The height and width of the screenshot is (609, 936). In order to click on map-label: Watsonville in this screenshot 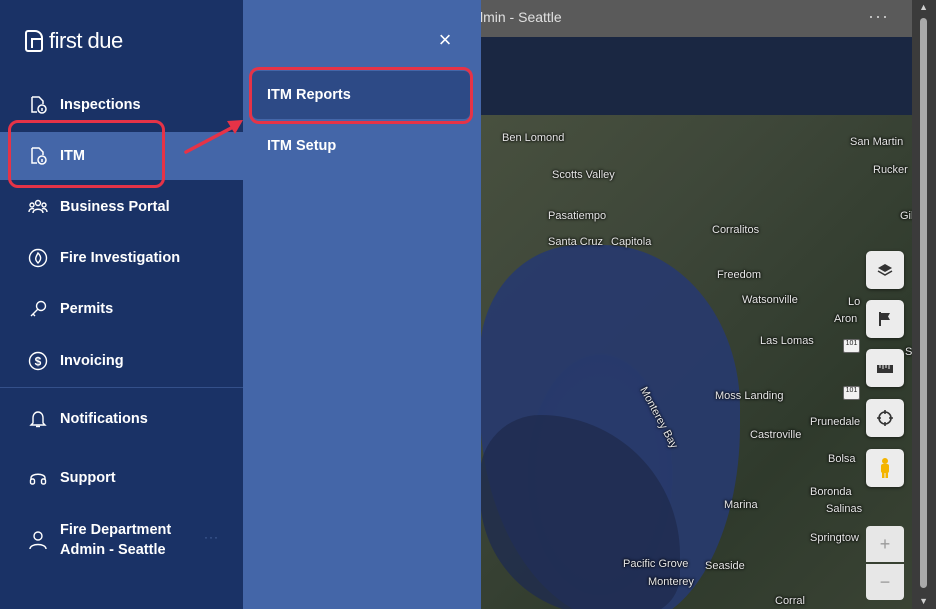, I will do `click(770, 300)`.